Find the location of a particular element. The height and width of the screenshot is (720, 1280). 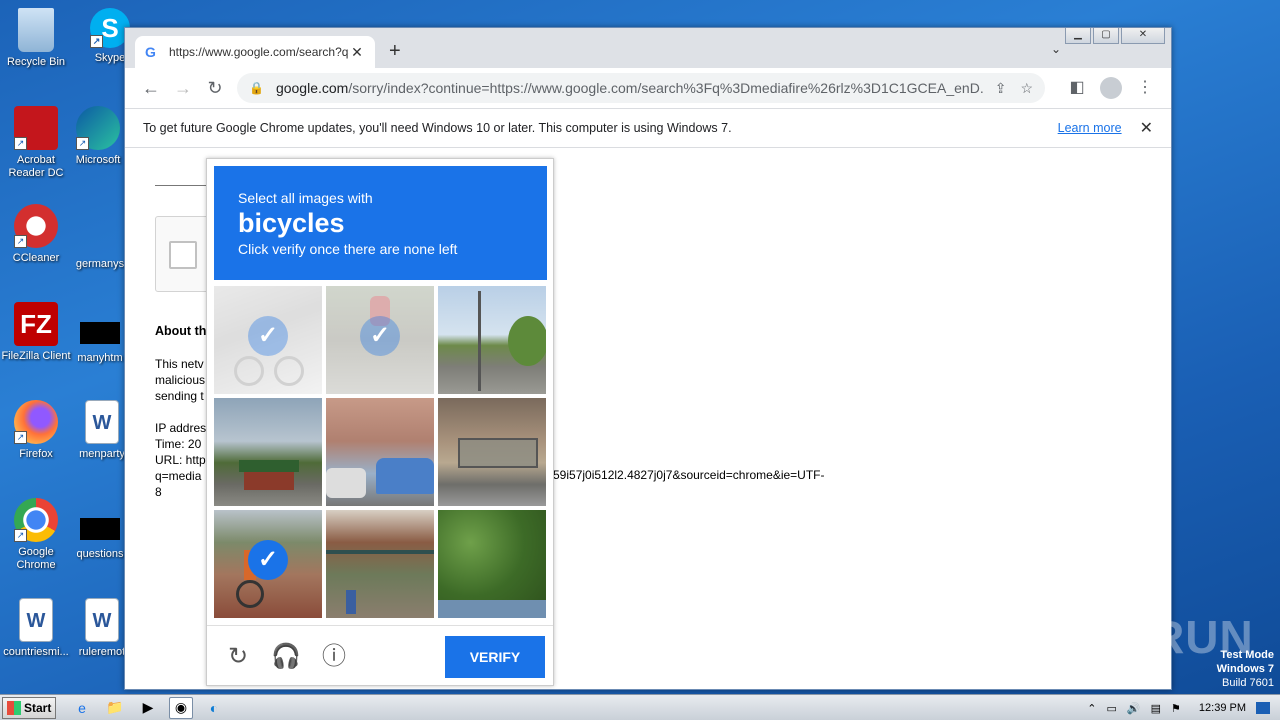

forward-arrow-icon: → is located at coordinates (183, 88).